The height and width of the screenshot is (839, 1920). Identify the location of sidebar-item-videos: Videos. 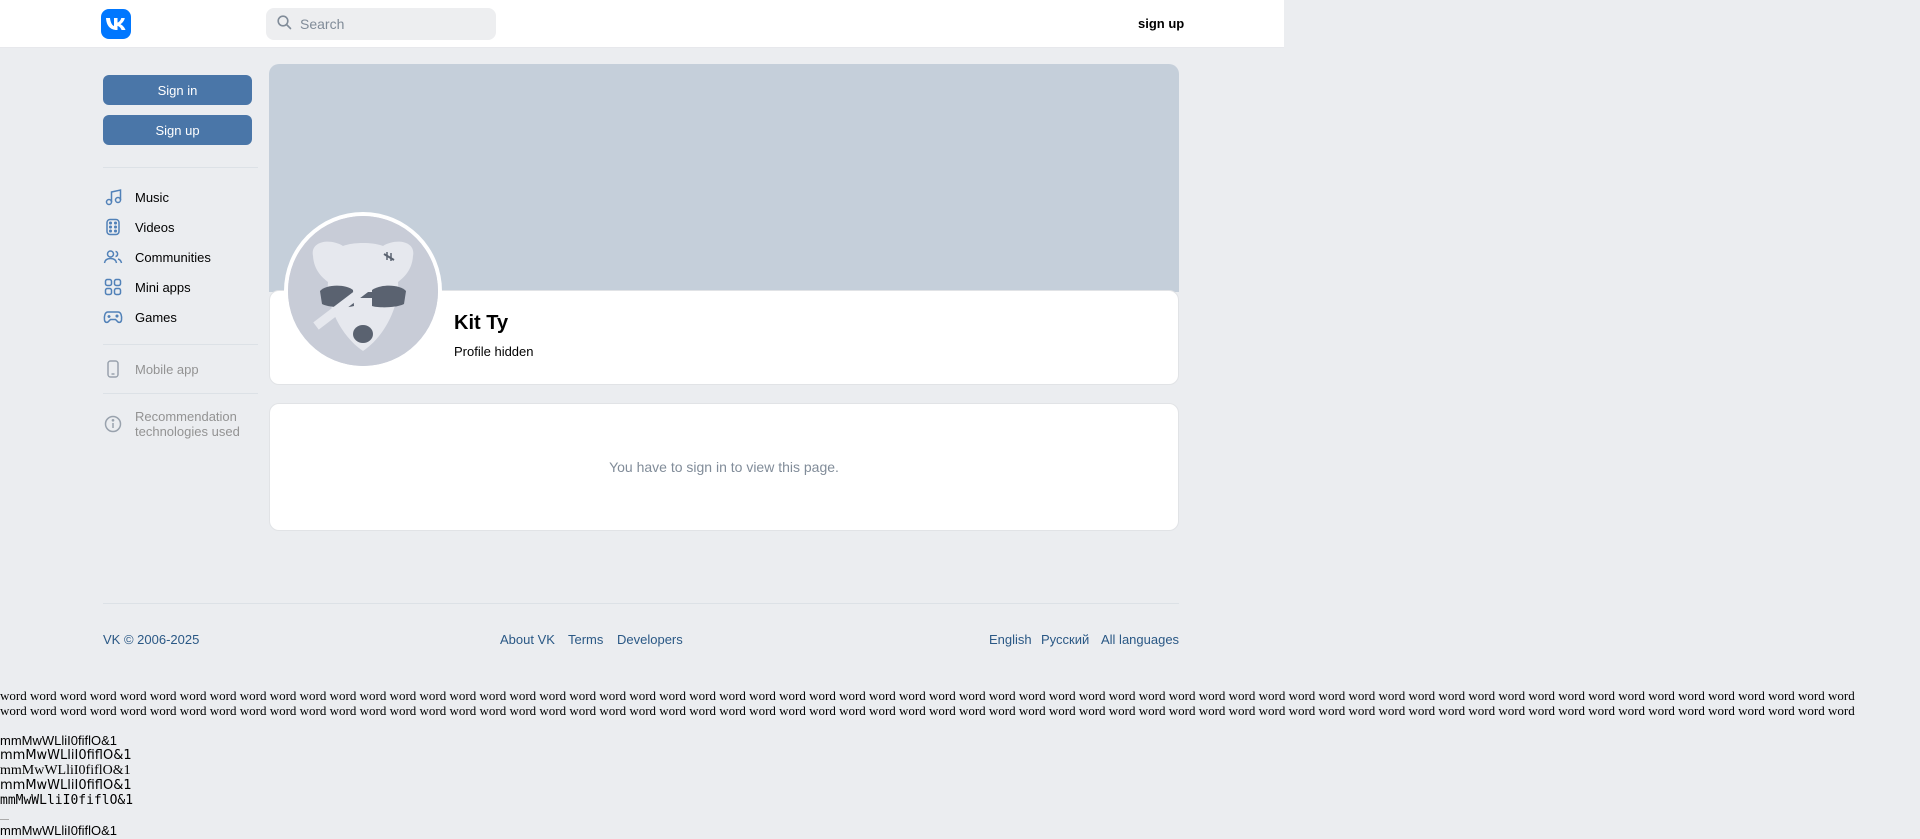
(139, 227).